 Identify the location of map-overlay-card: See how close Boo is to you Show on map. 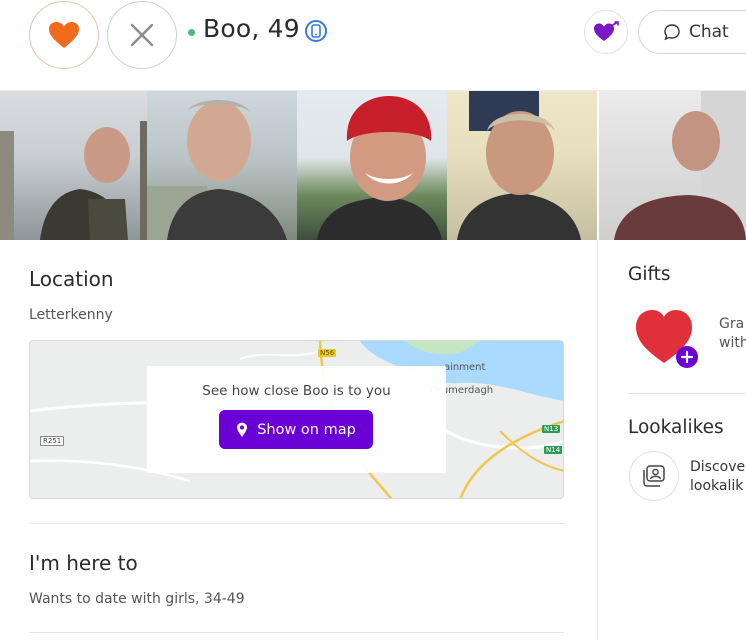
(296, 419).